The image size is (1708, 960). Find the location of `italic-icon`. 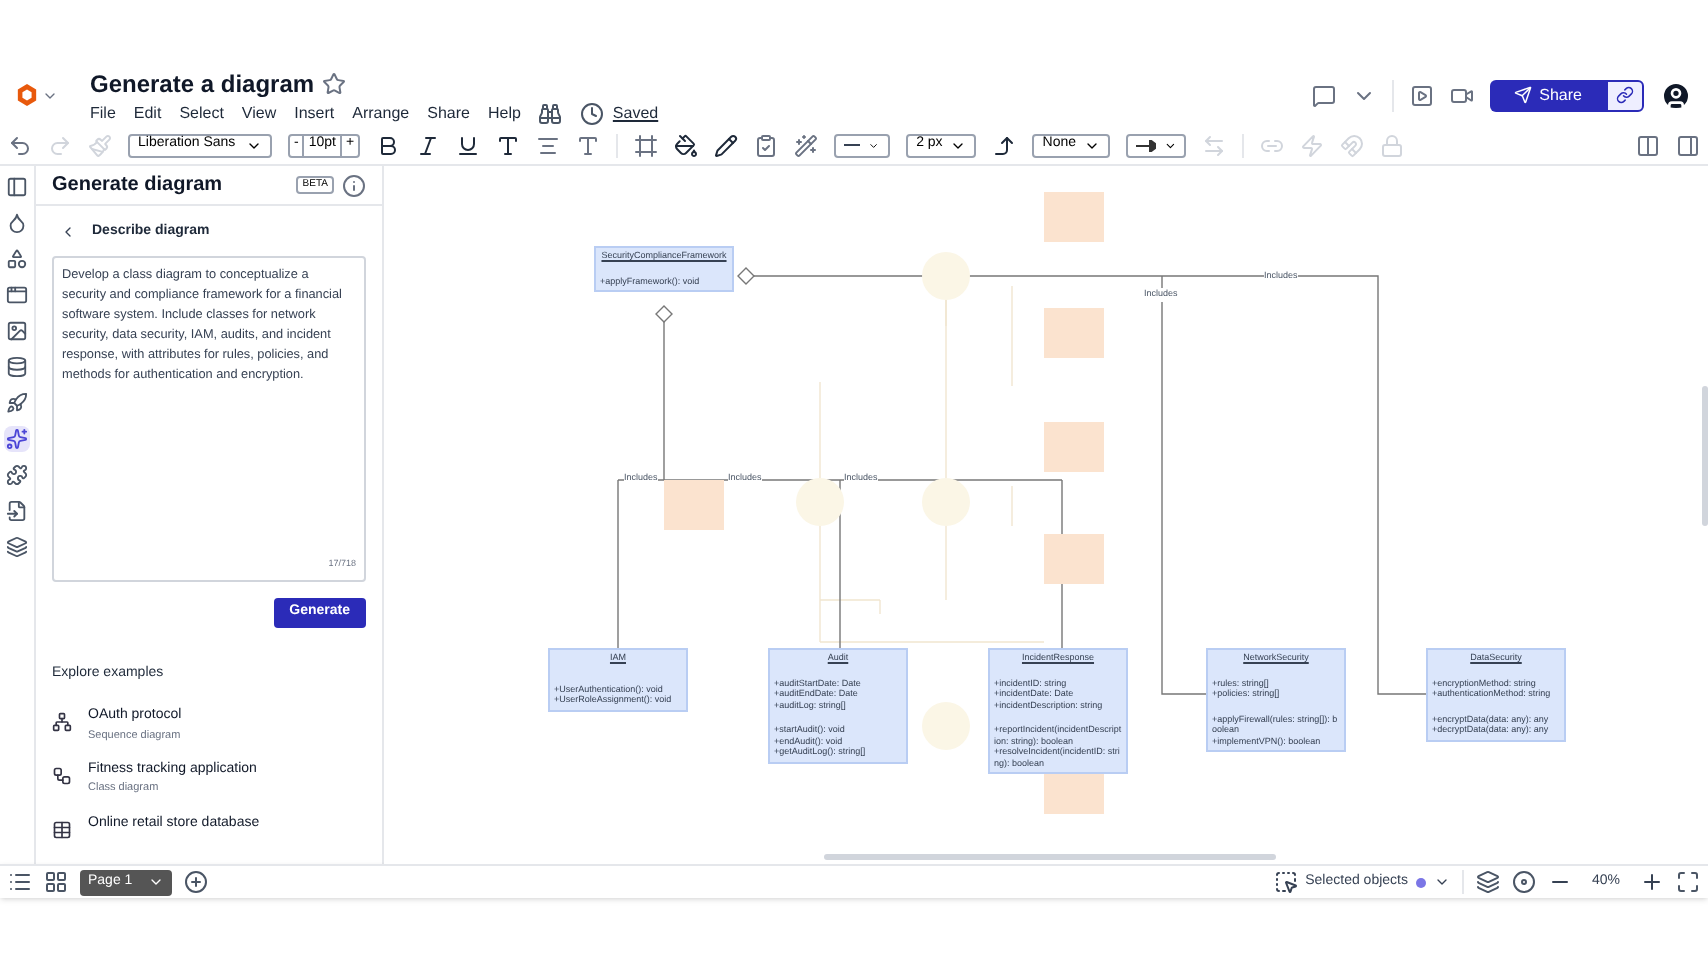

italic-icon is located at coordinates (428, 145).